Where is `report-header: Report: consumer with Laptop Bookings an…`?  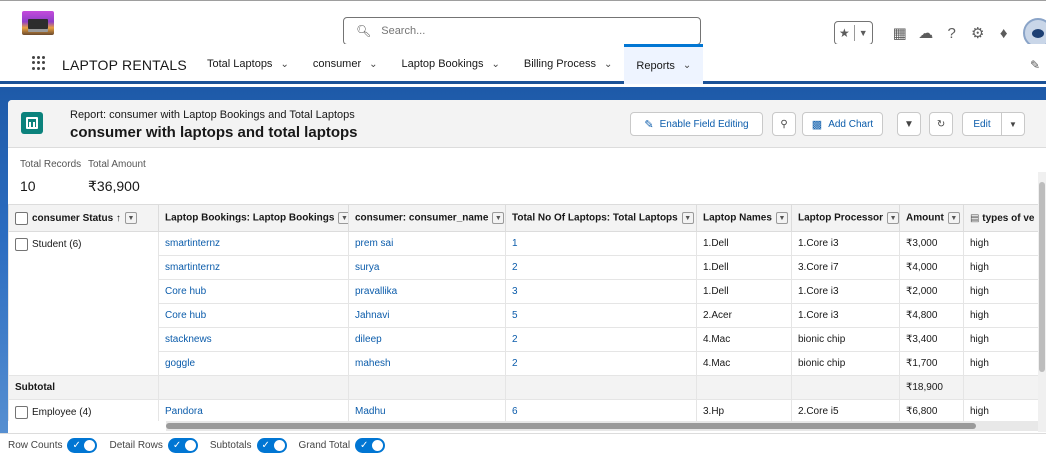 report-header: Report: consumer with Laptop Bookings an… is located at coordinates (527, 124).